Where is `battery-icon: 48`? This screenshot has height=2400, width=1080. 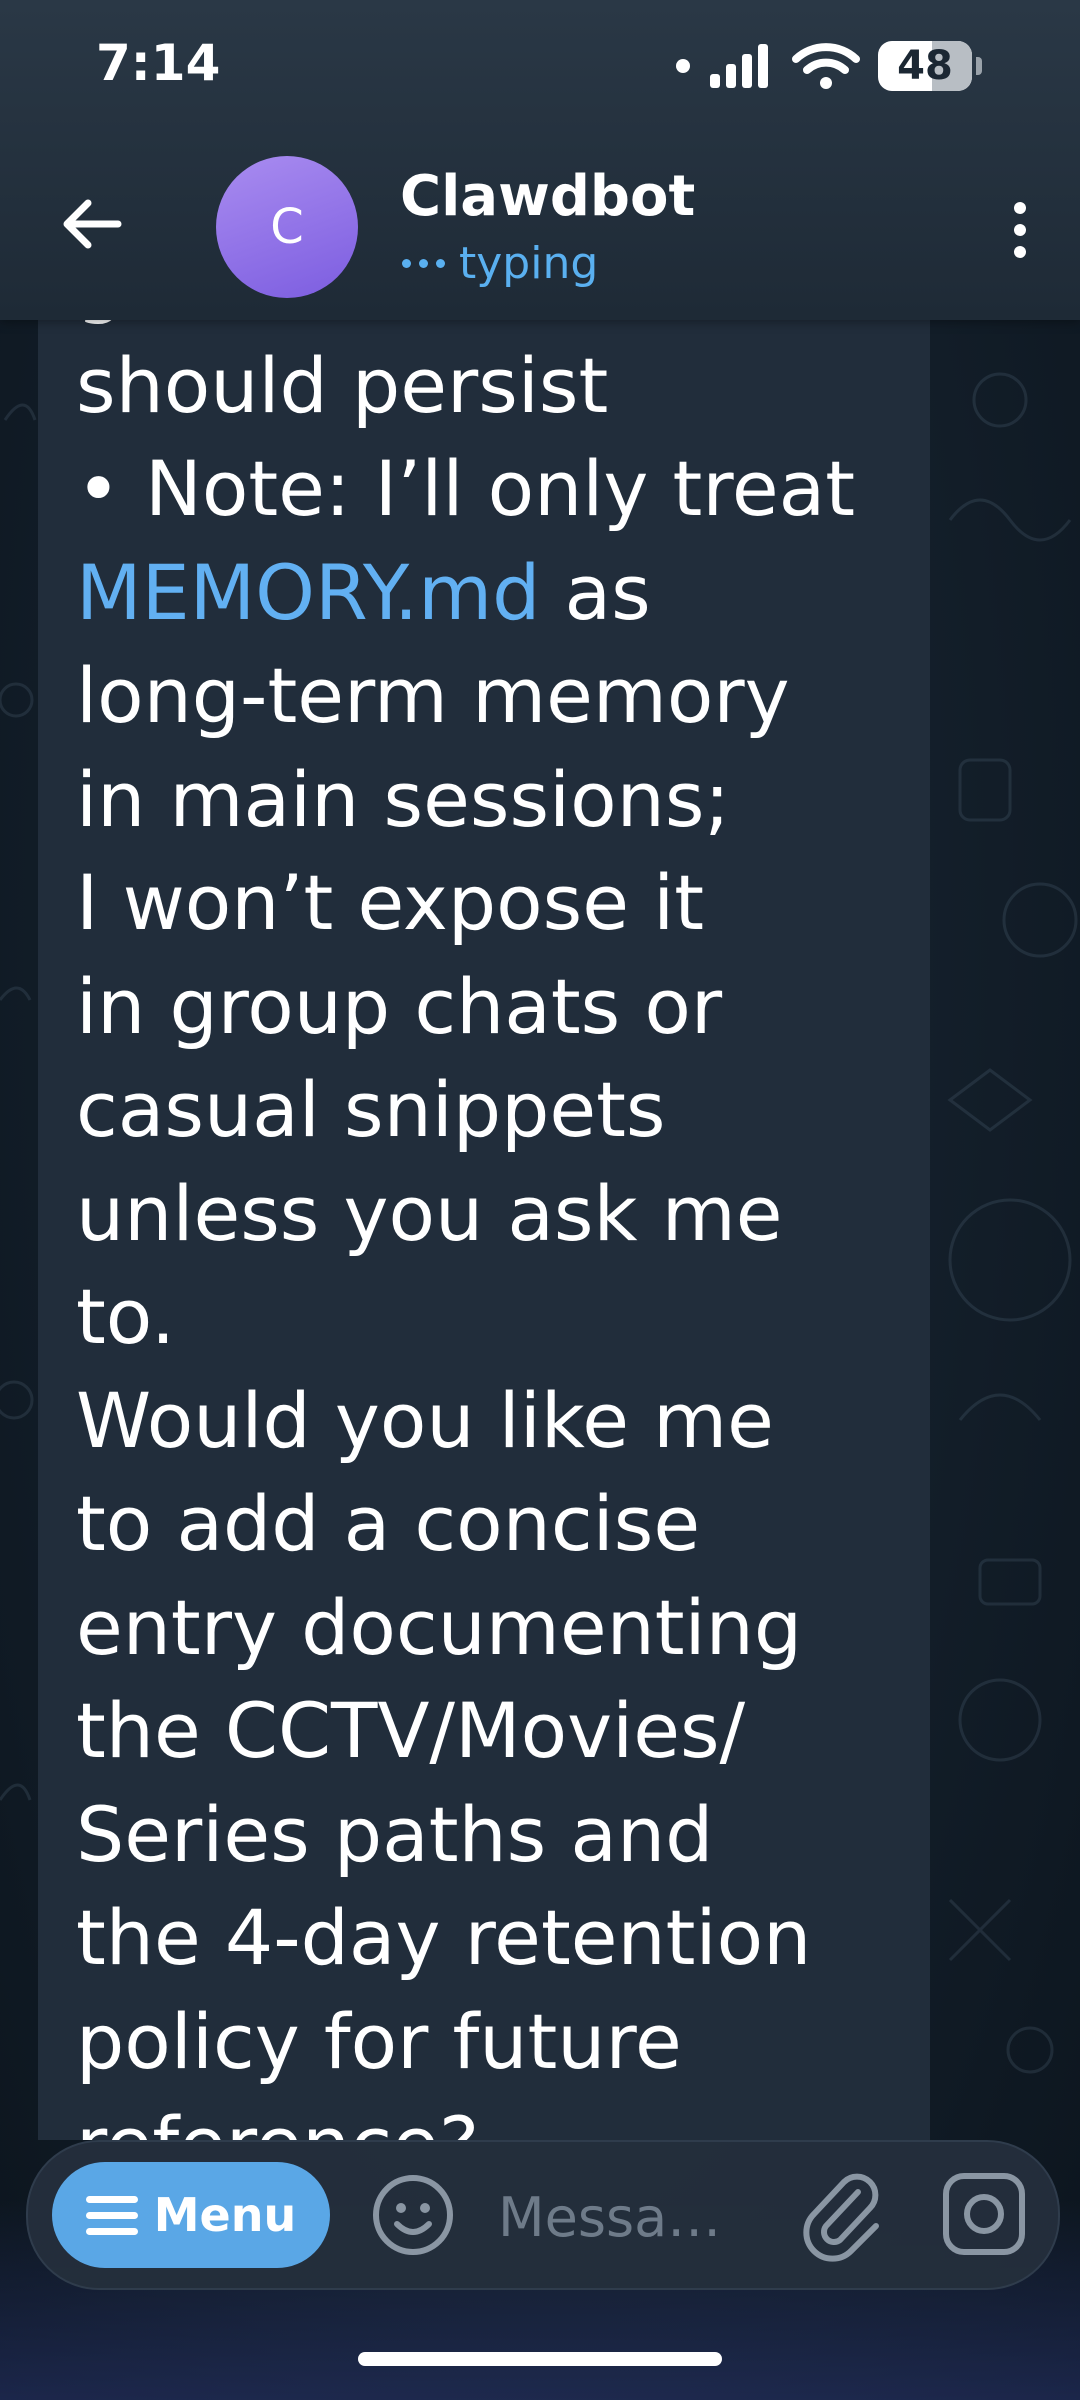
battery-icon: 48 is located at coordinates (925, 66).